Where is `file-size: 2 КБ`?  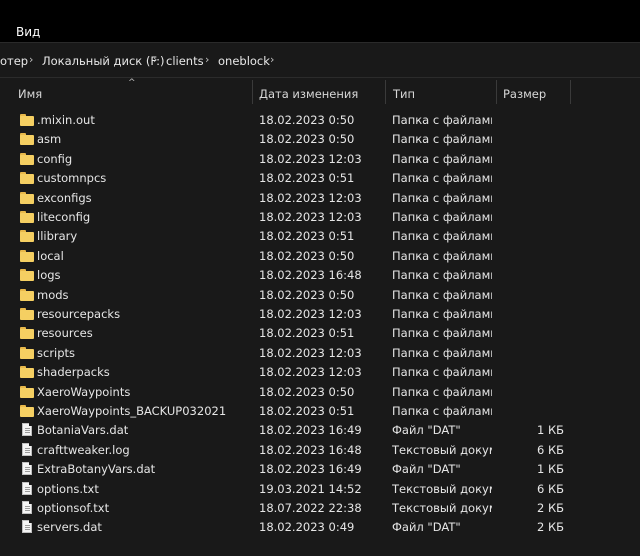 file-size: 2 КБ is located at coordinates (550, 508).